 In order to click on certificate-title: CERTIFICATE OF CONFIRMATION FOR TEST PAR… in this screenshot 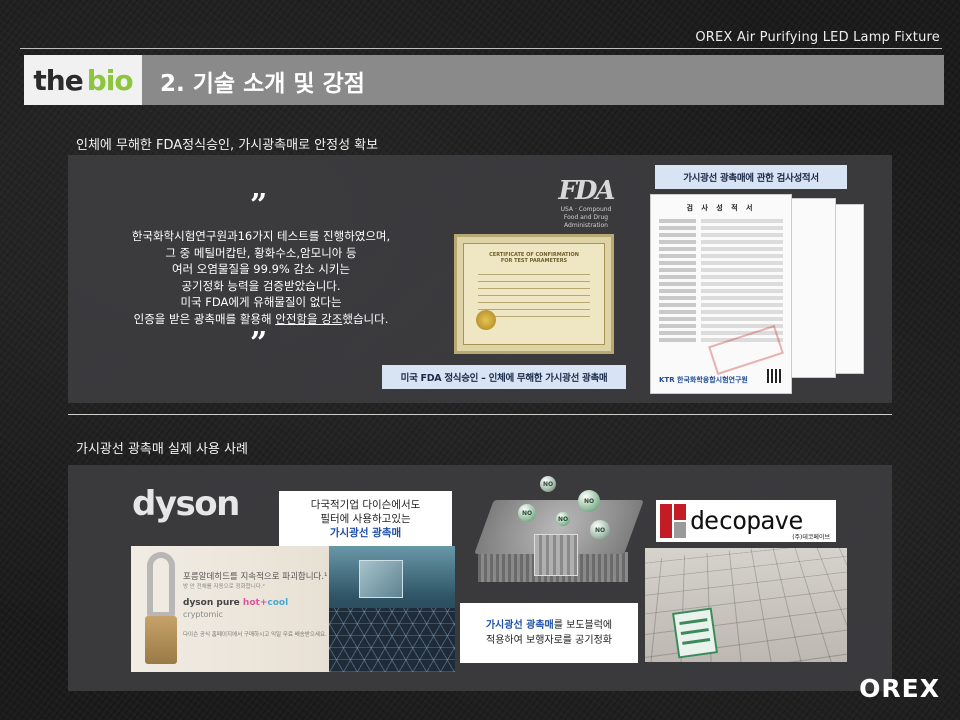, I will do `click(534, 258)`.